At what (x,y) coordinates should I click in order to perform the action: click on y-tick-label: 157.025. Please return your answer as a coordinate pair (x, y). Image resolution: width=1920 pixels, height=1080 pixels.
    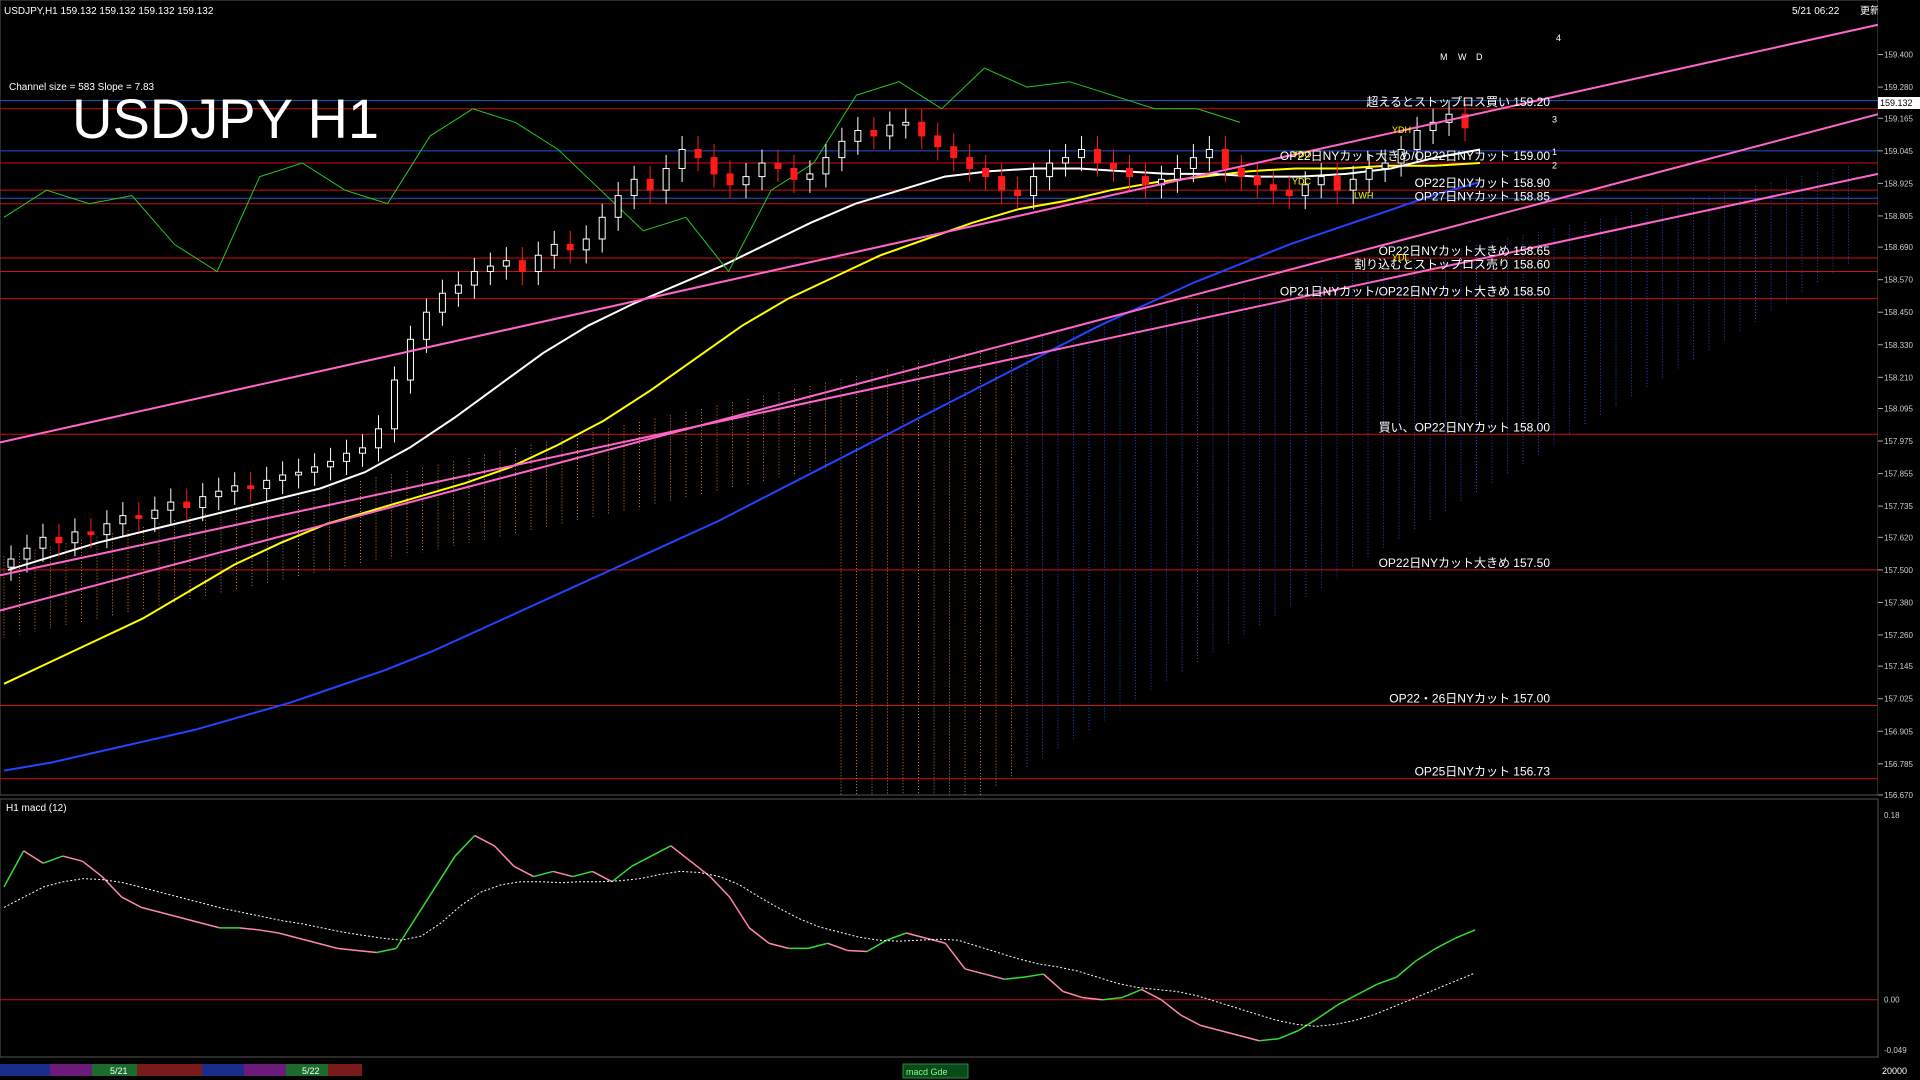
    Looking at the image, I should click on (1898, 699).